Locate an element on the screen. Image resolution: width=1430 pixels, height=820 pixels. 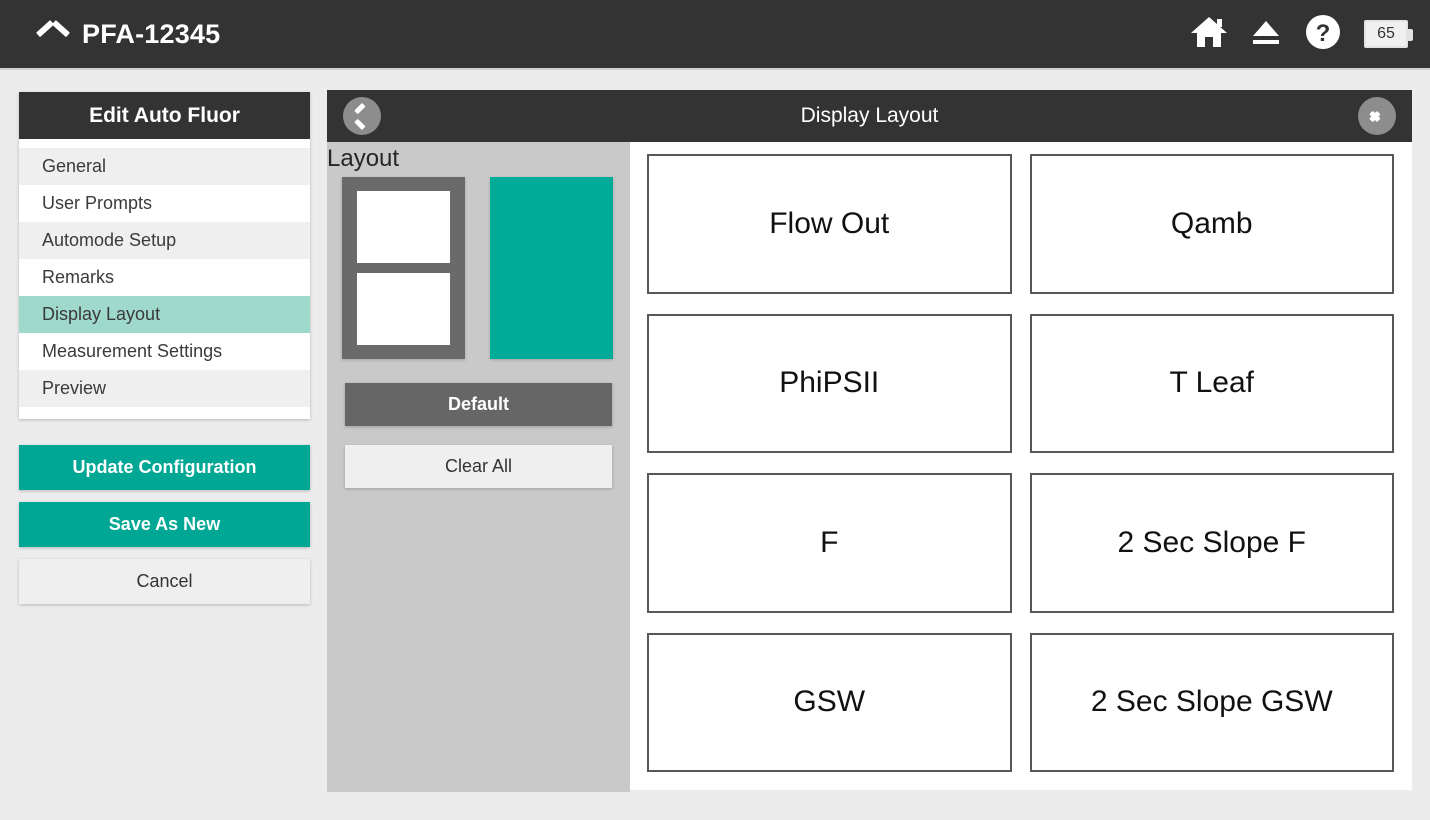
save-as-new-button: Save As New is located at coordinates (164, 524).